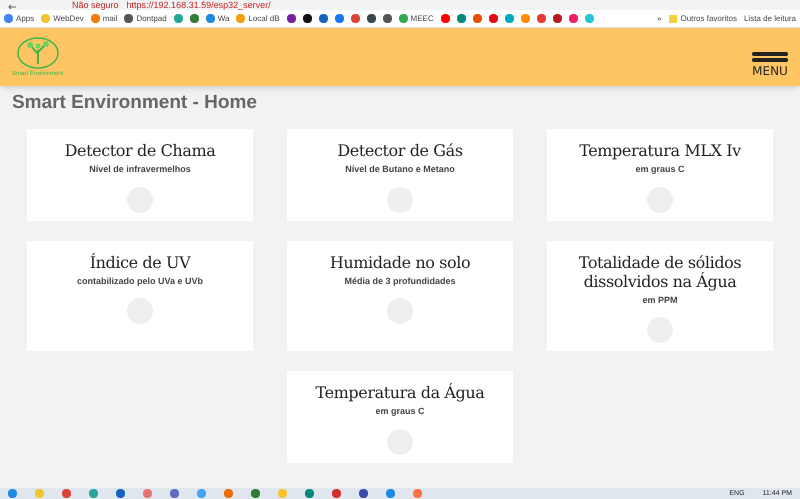 This screenshot has width=800, height=499. What do you see at coordinates (400, 392) in the screenshot?
I see `card-title: Temperatura da Água` at bounding box center [400, 392].